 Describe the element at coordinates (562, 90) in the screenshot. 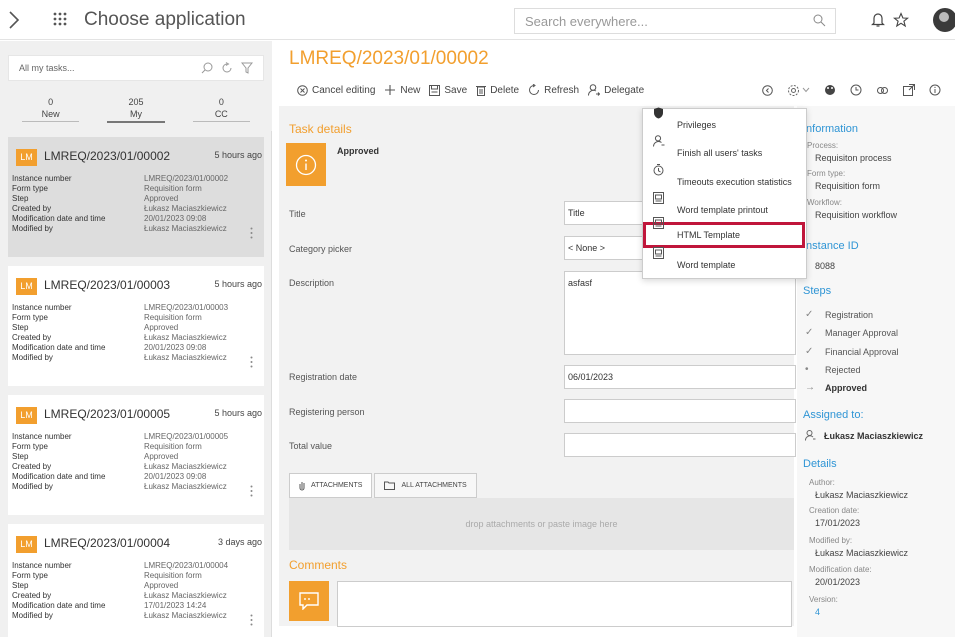

I see `refresh-label: Refresh` at that location.